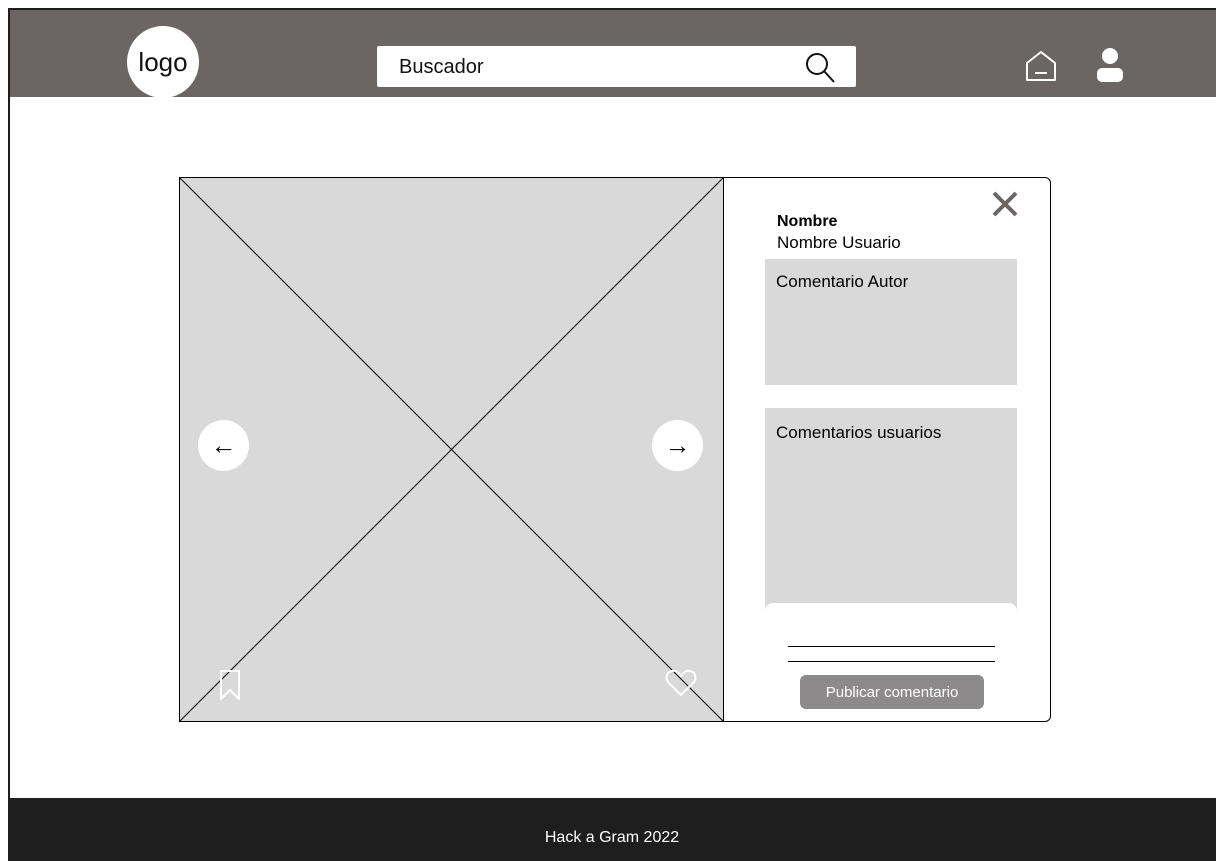 This screenshot has width=1216, height=861. Describe the element at coordinates (9, 434) in the screenshot. I see `frame-border-left` at that location.